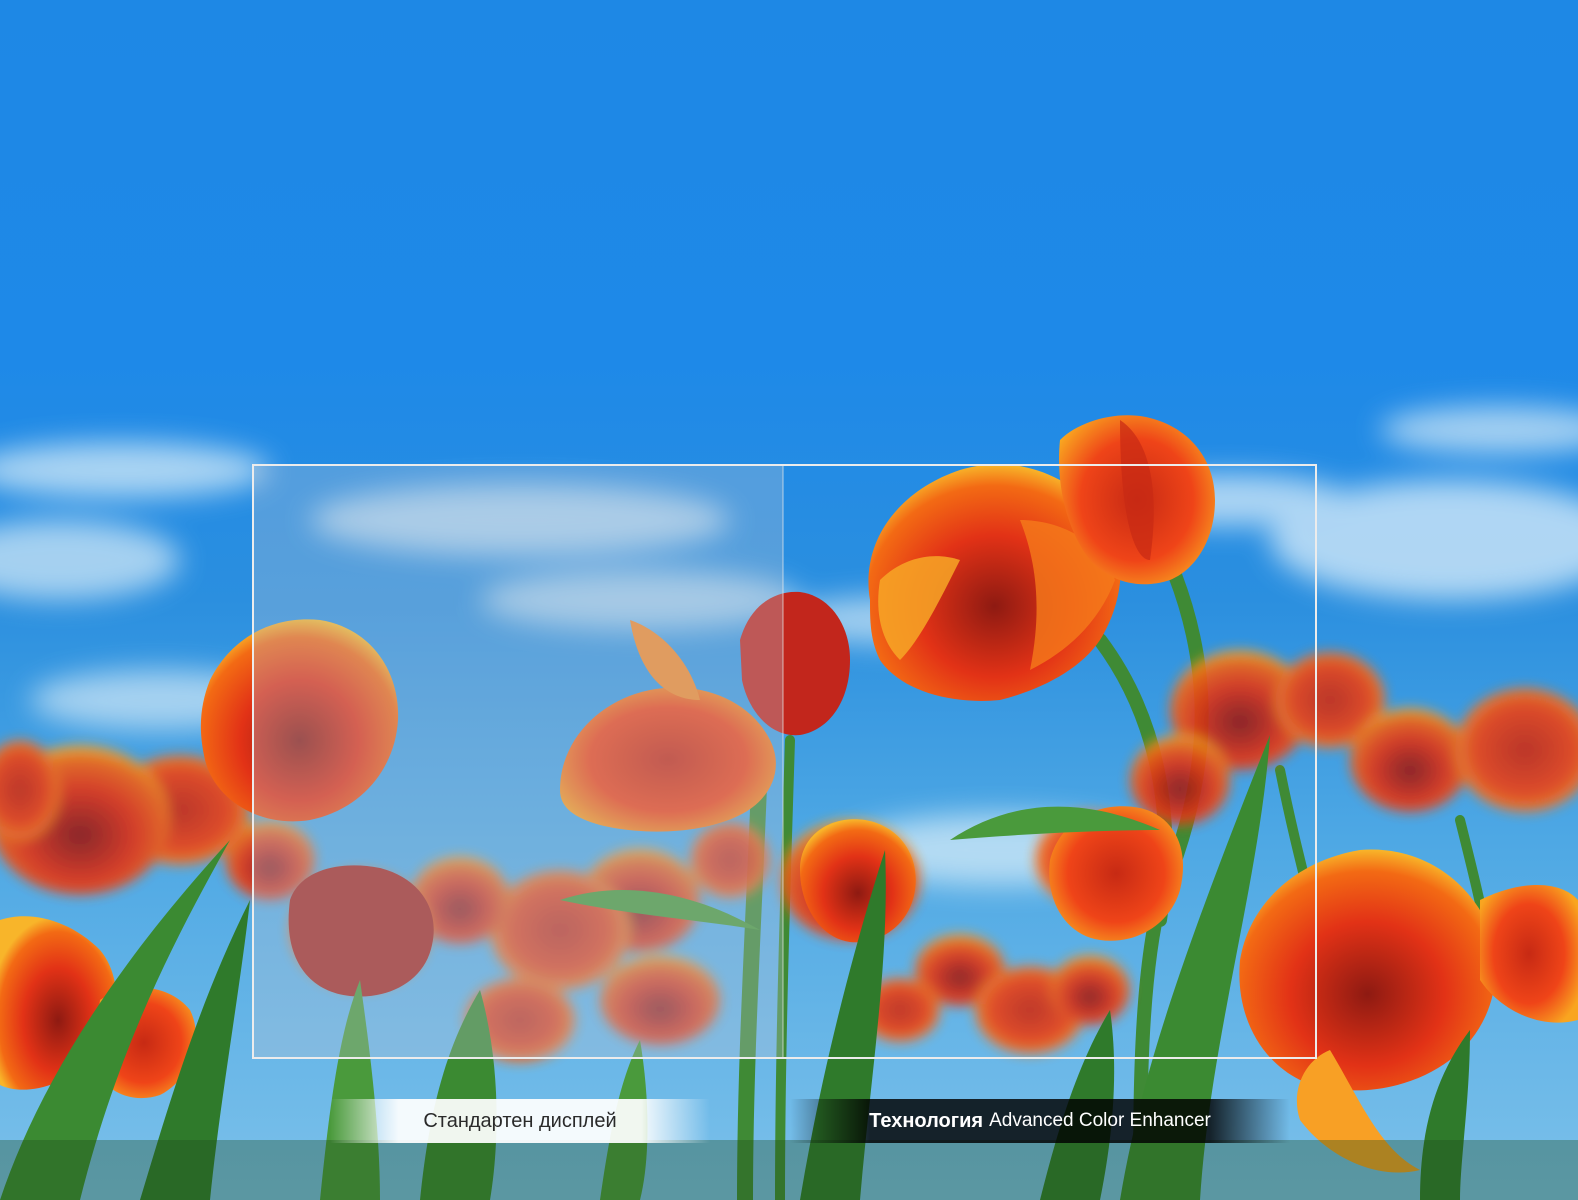 The image size is (1578, 1200). Describe the element at coordinates (789, 1170) in the screenshot. I see `ground-shadow` at that location.